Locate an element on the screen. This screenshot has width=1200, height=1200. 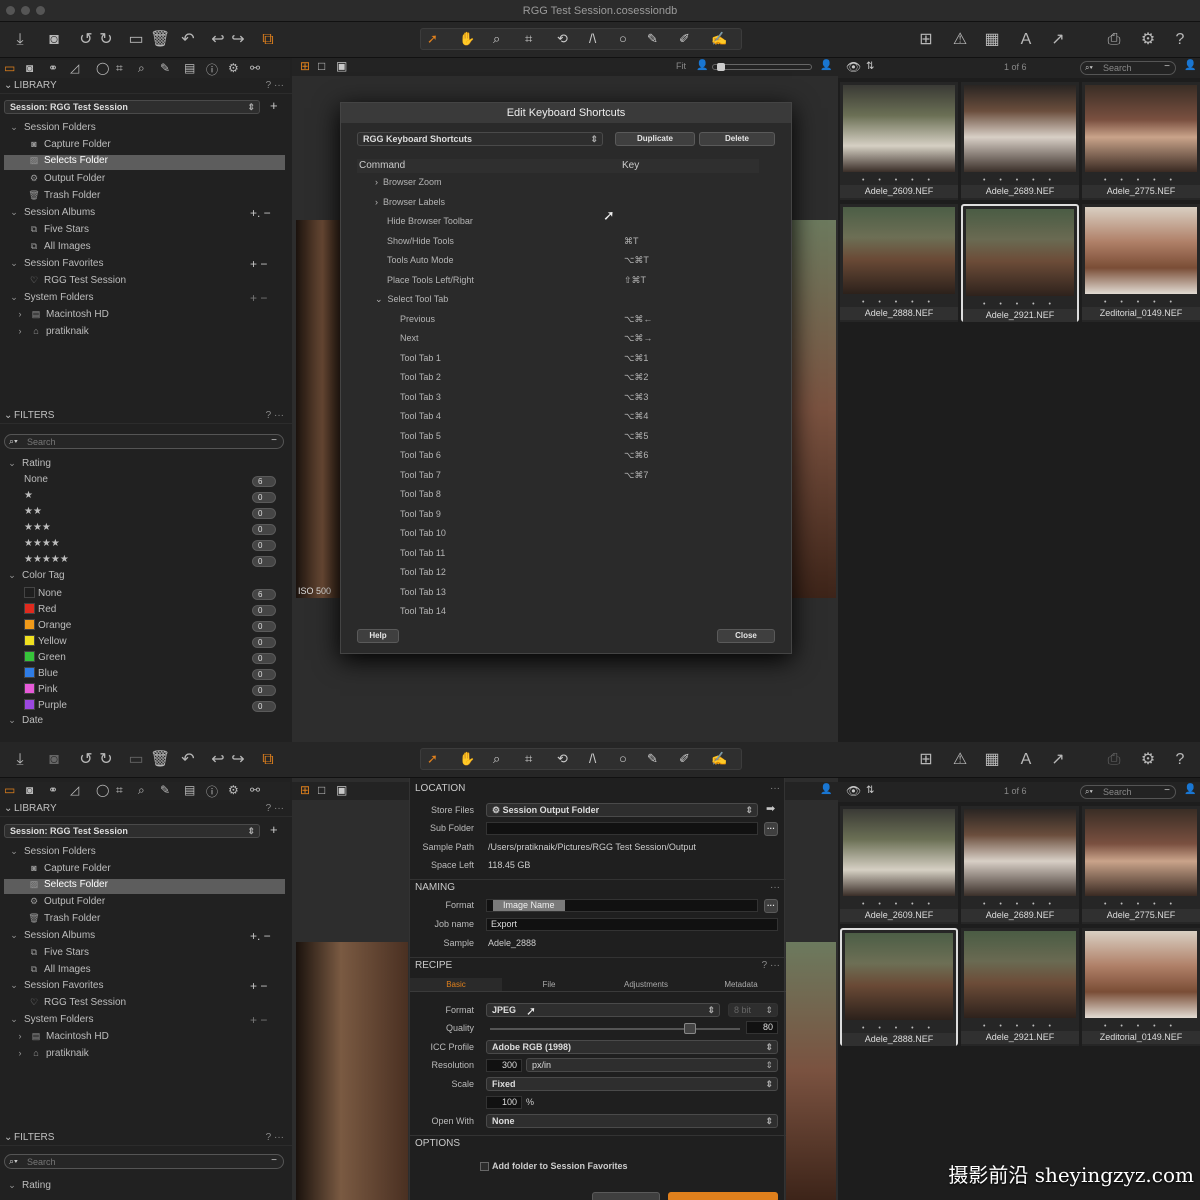
crop-icon: ⌗ is located at coordinates (528, 39).